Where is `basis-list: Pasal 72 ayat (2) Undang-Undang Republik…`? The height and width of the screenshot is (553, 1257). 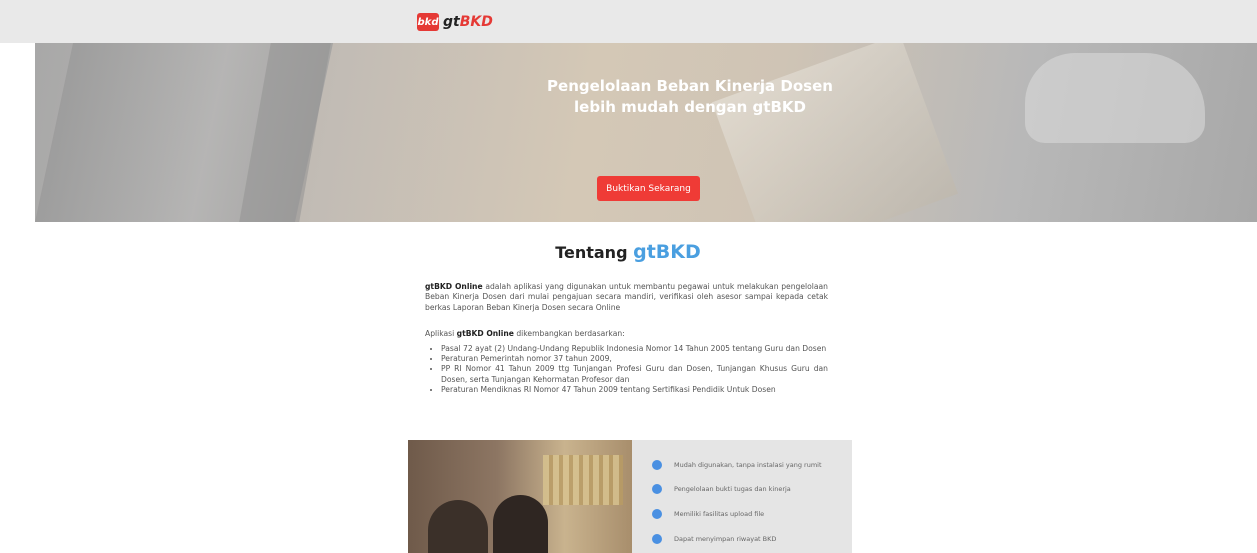 basis-list: Pasal 72 ayat (2) Undang-Undang Republik… is located at coordinates (626, 370).